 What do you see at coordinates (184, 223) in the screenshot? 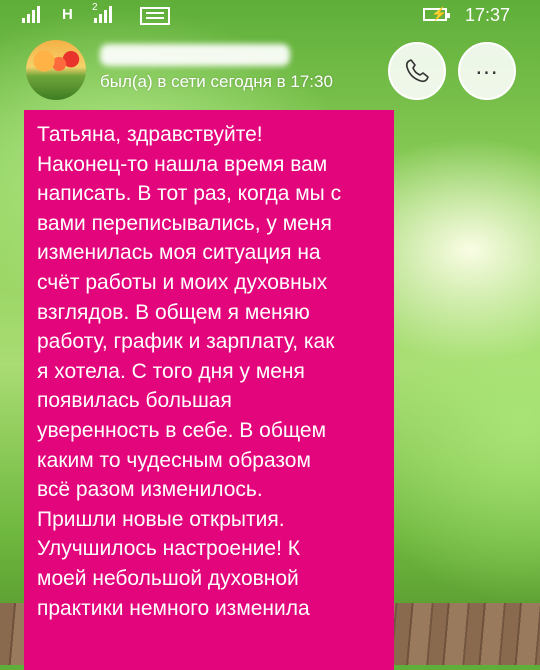
I see `message-line: вами переписывались, у меня` at bounding box center [184, 223].